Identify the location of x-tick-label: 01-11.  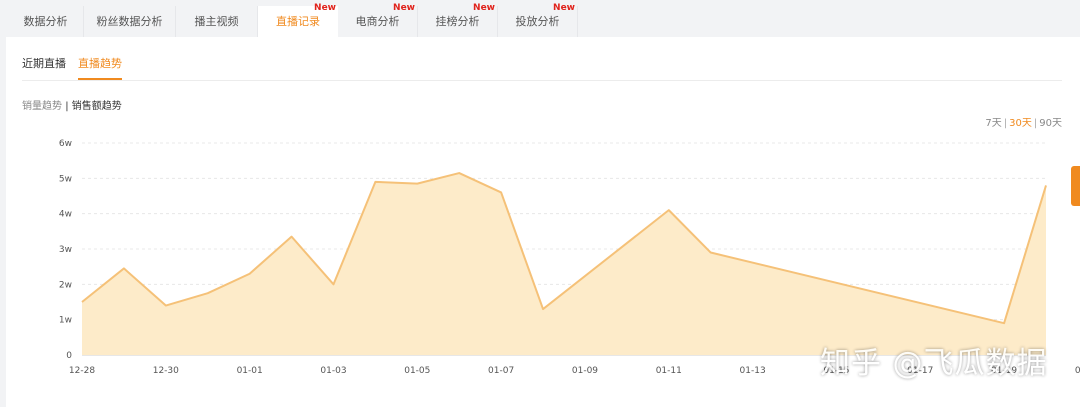
(669, 371).